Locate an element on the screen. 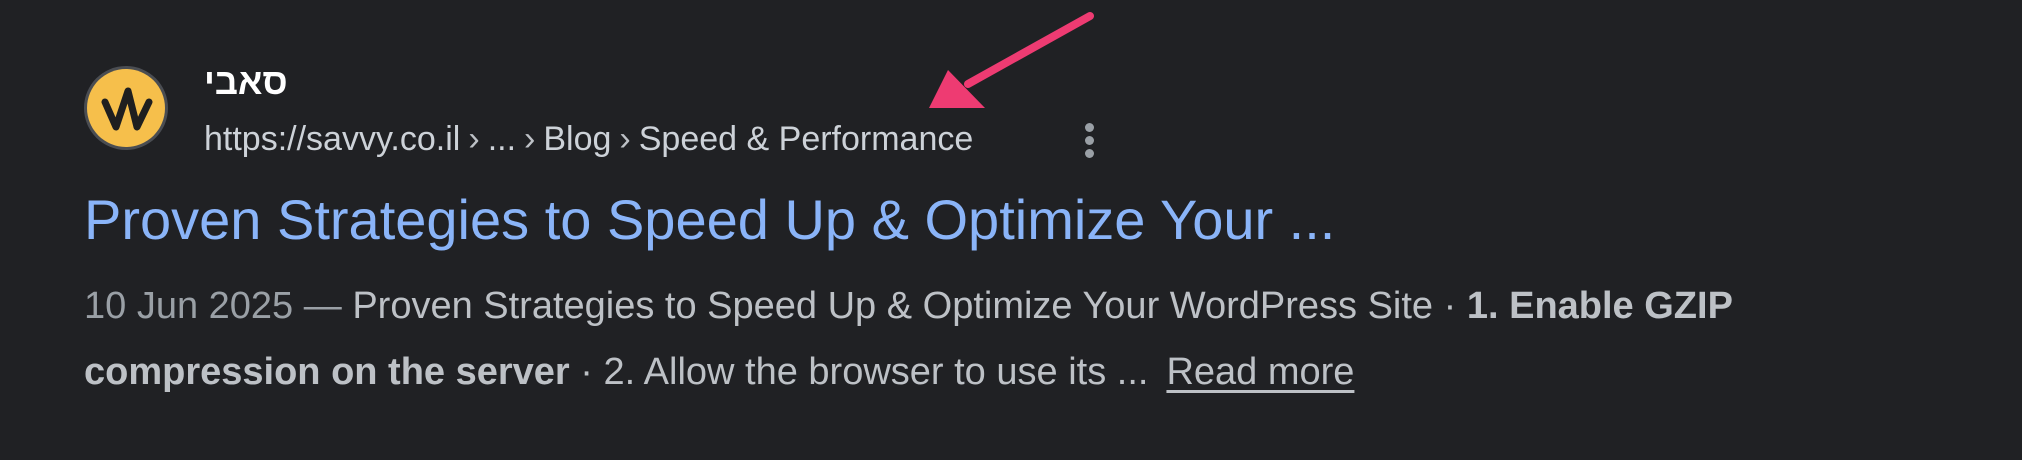 The image size is (2022, 460). favicon is located at coordinates (126, 108).